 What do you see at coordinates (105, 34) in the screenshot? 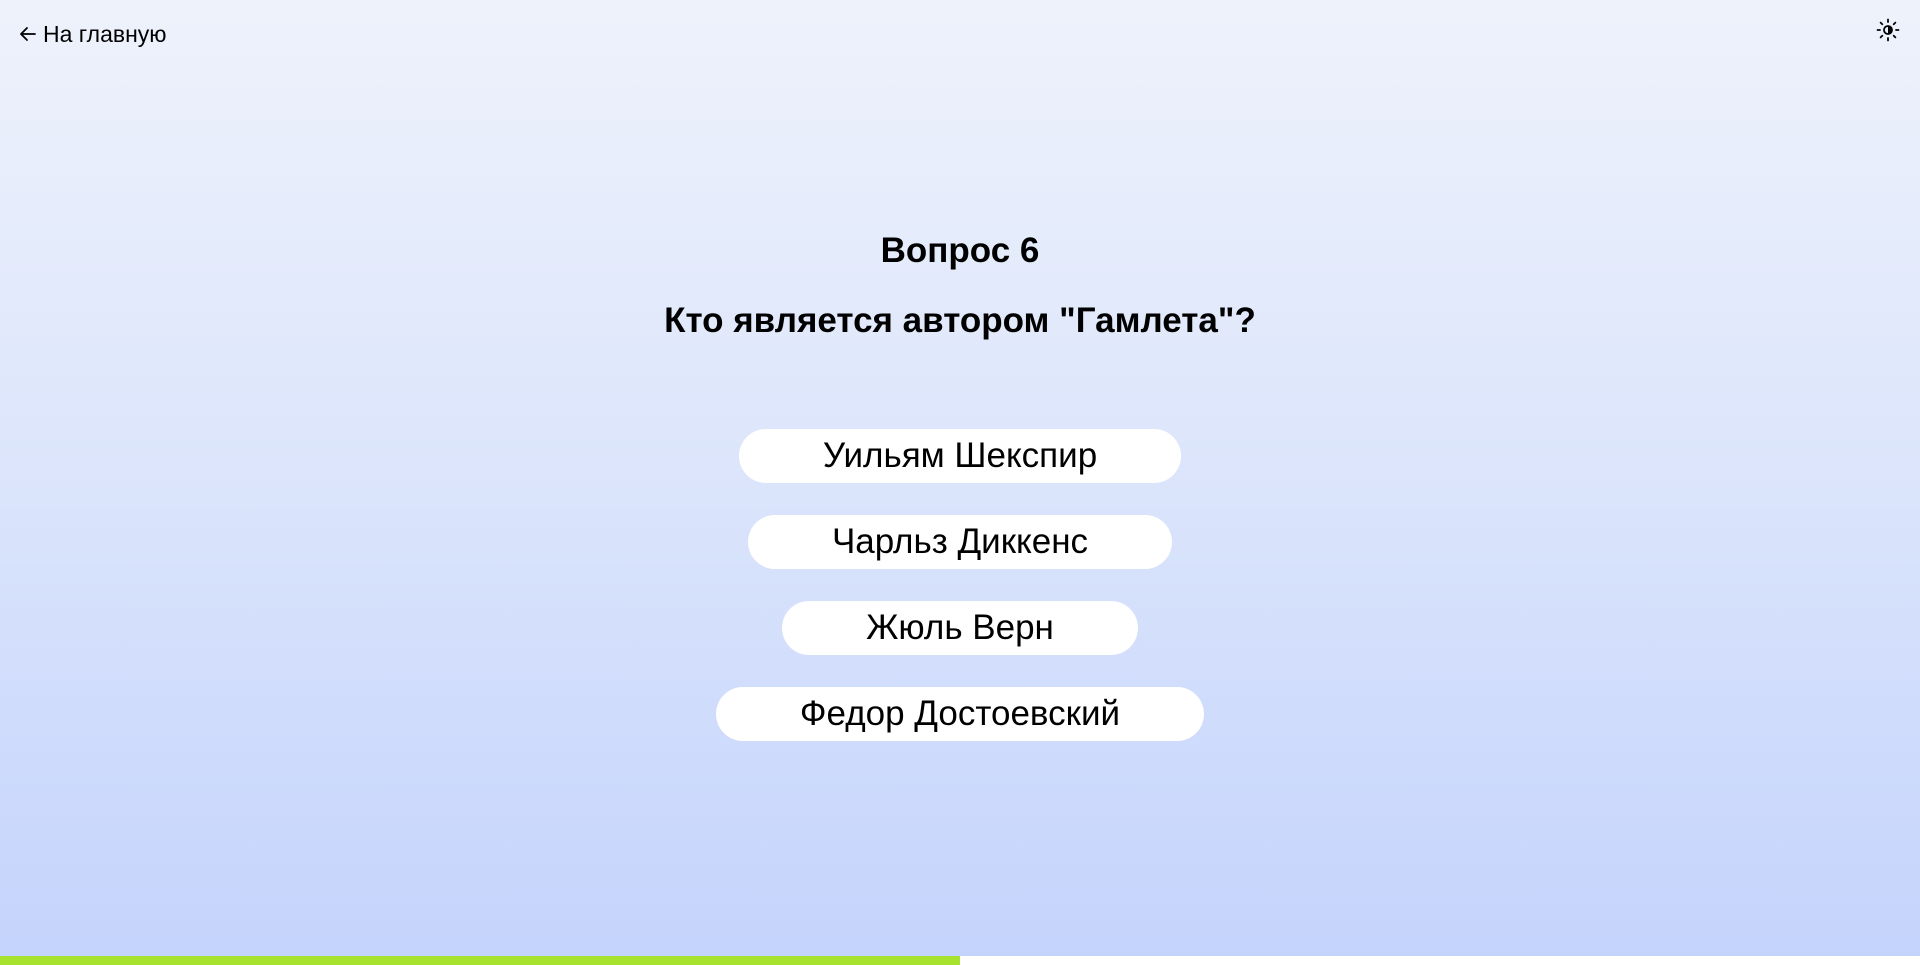
I see `back-link-label: На главную` at bounding box center [105, 34].